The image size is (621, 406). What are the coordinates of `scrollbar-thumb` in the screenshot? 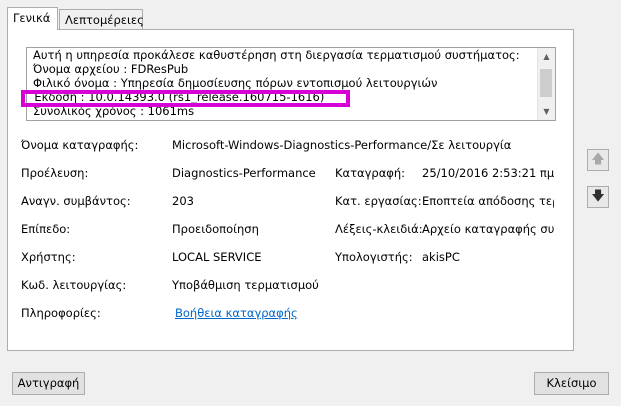 It's located at (546, 83).